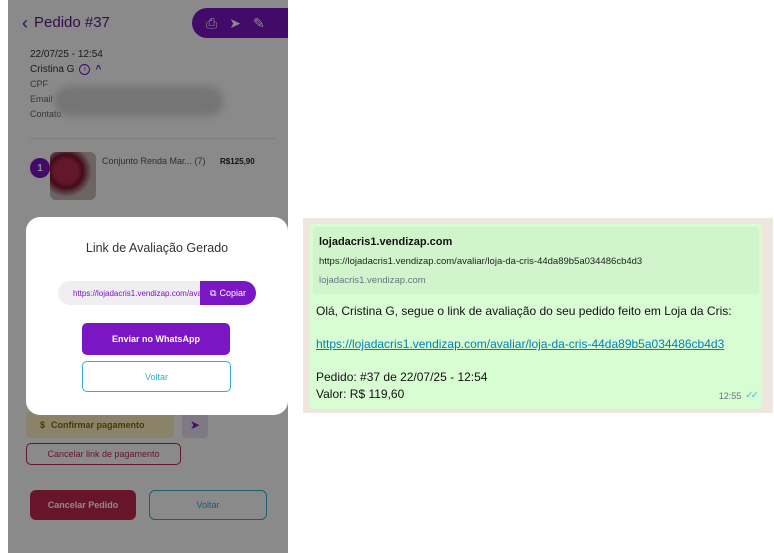 Image resolution: width=774 pixels, height=553 pixels. I want to click on modal-back-button: Voltar, so click(156, 376).